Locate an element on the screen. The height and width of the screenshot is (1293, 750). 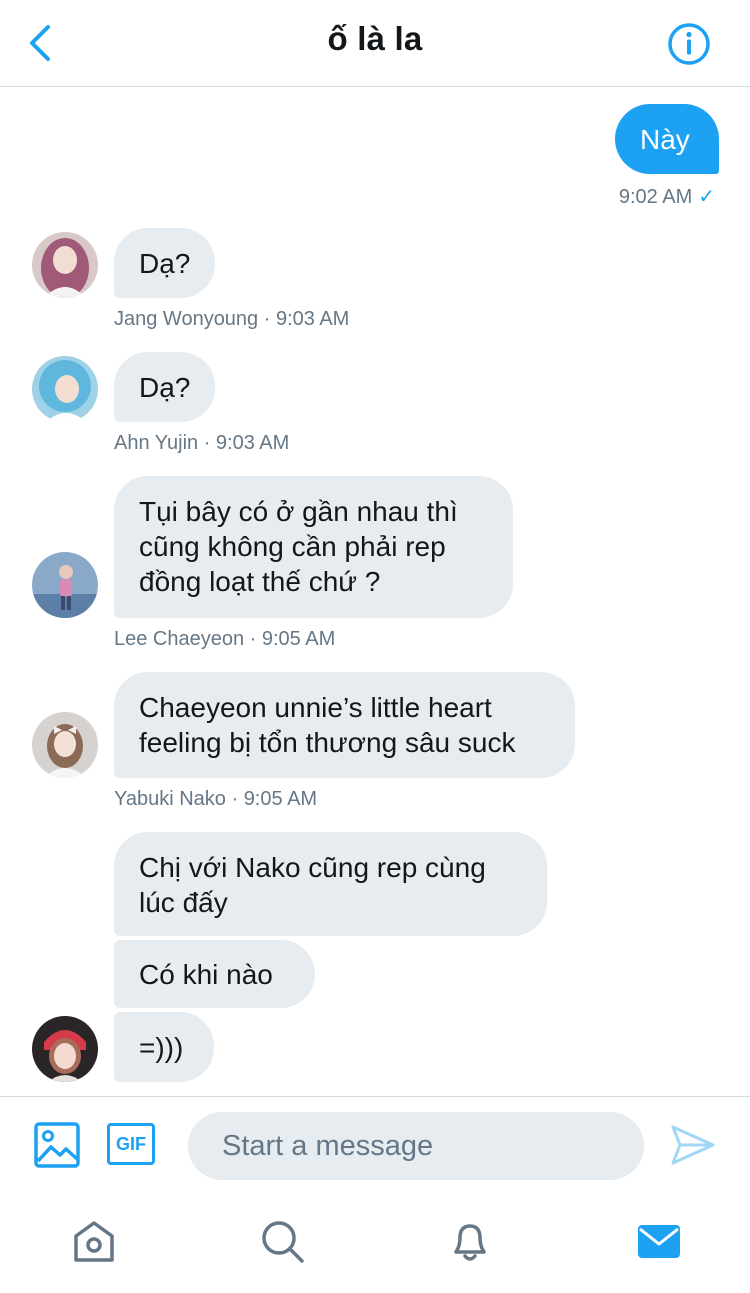
message-meta: 9:02 AM ✓ is located at coordinates (667, 196).